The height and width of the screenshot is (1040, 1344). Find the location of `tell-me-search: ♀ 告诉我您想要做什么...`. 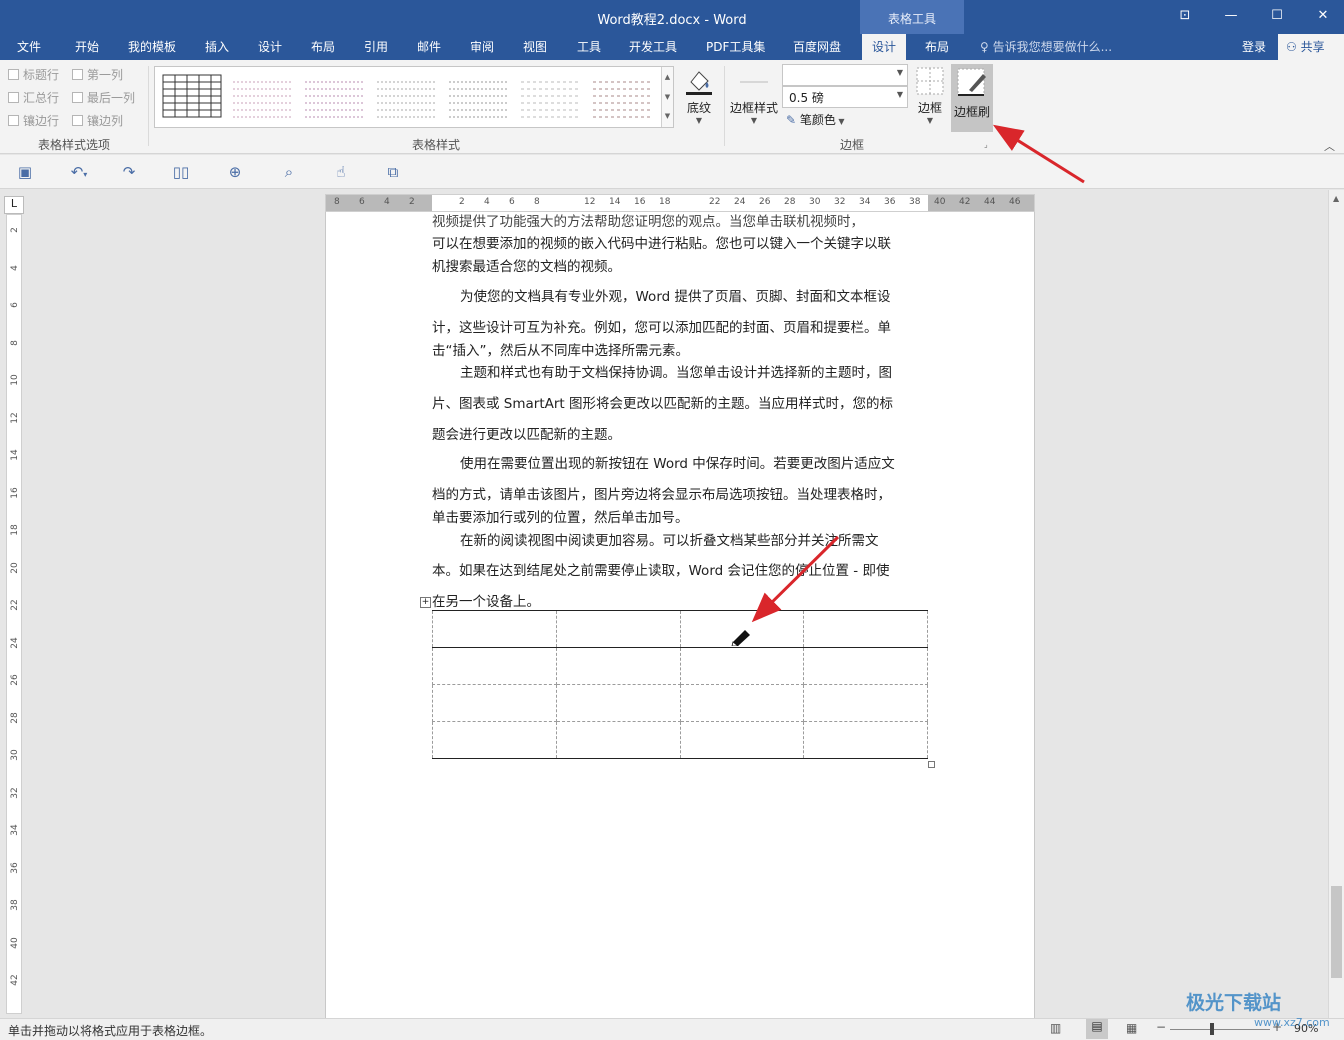

tell-me-search: ♀ 告诉我您想要做什么... is located at coordinates (1046, 46).